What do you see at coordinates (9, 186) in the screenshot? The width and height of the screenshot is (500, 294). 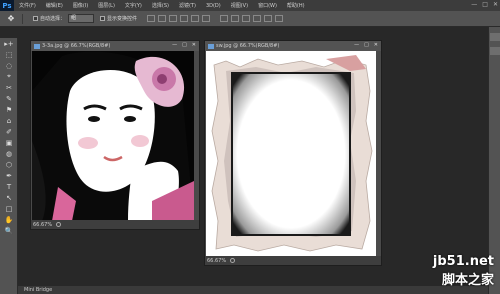 I see `type-tool: T` at bounding box center [9, 186].